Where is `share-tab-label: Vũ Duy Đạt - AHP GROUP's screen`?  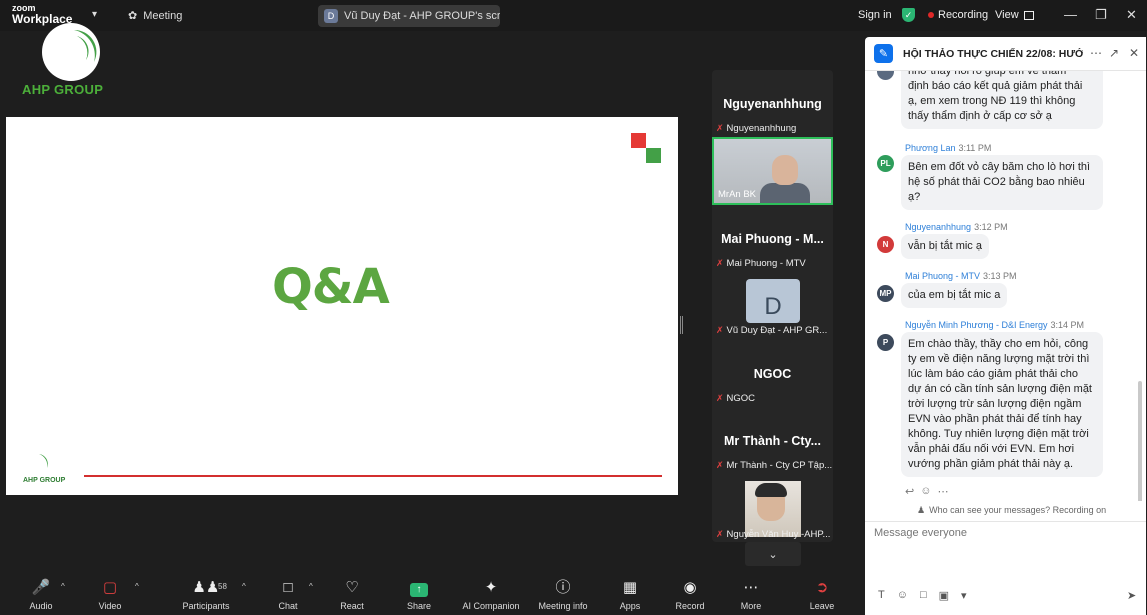 share-tab-label: Vũ Duy Đạt - AHP GROUP's screen is located at coordinates (422, 16).